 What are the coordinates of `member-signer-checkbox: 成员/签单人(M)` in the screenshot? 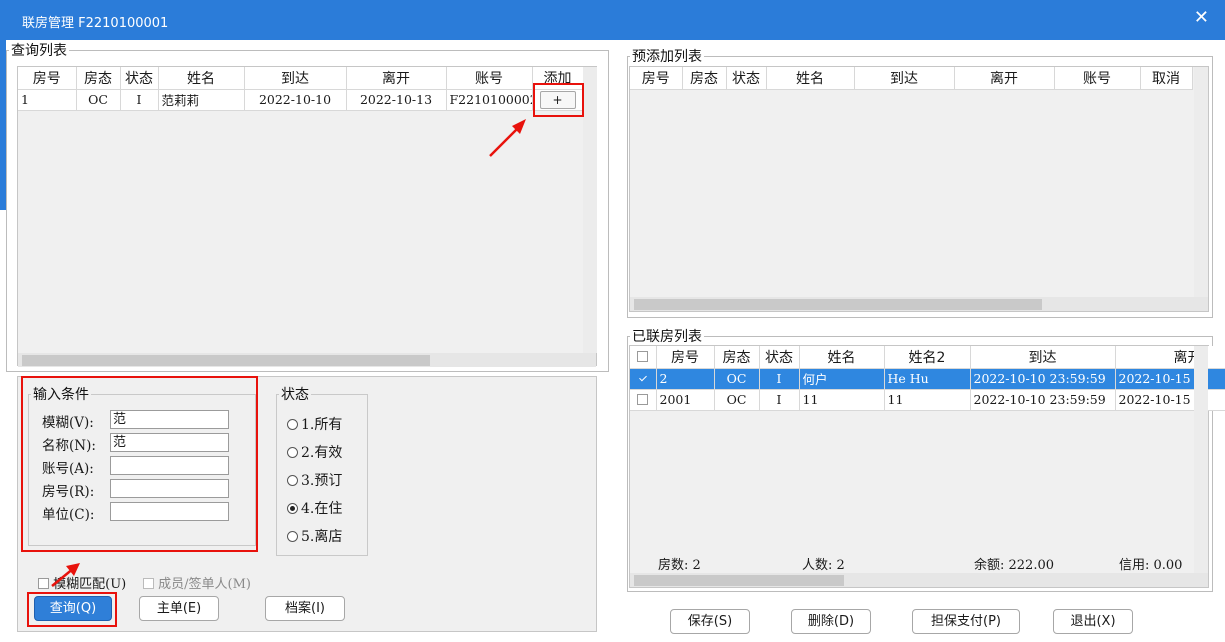 It's located at (197, 582).